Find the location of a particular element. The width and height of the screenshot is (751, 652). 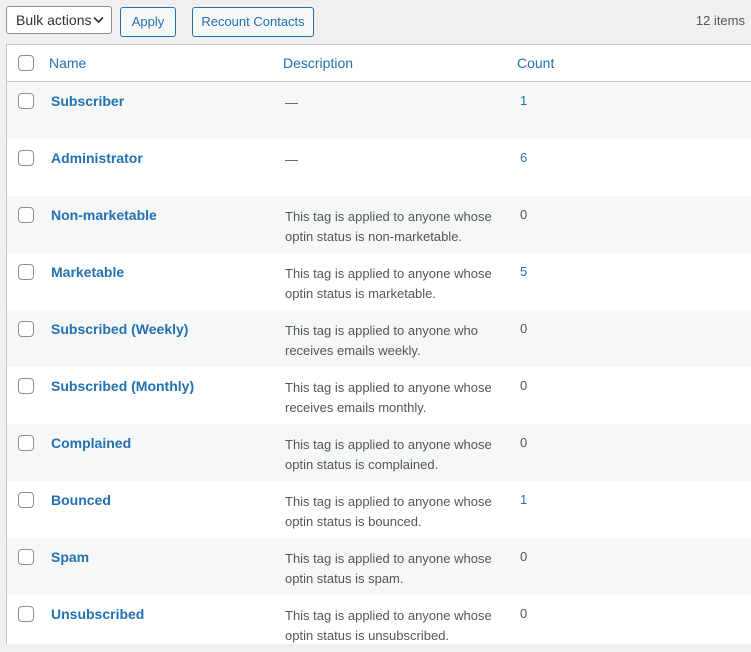

table-header: Name Description Count is located at coordinates (379, 63).